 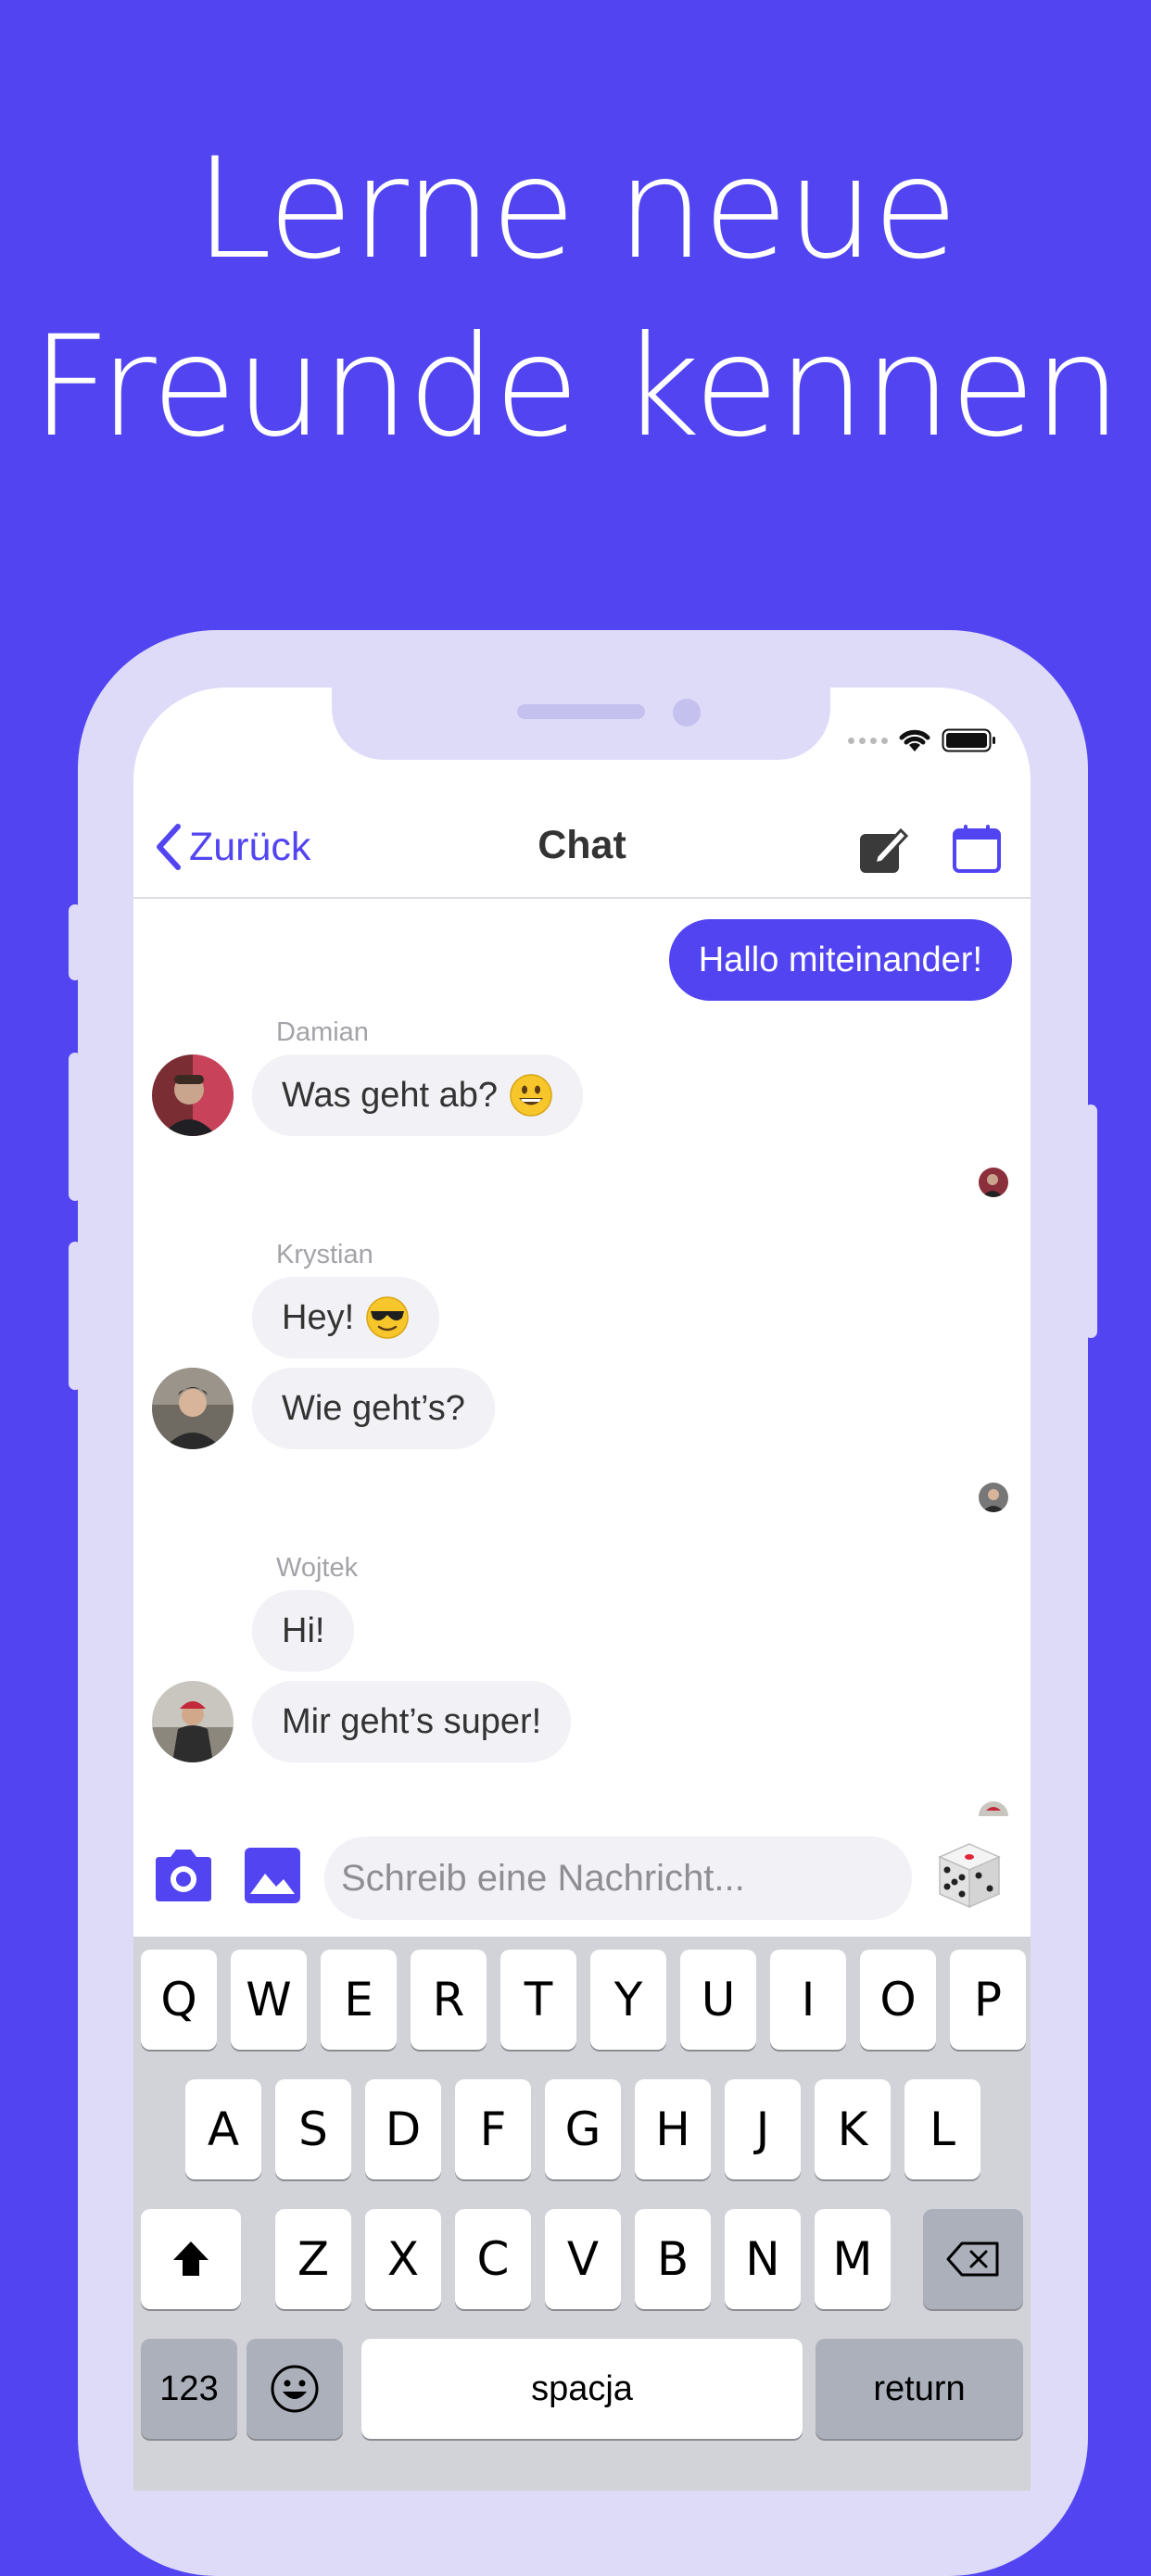 I want to click on key-s: S, so click(x=313, y=2129).